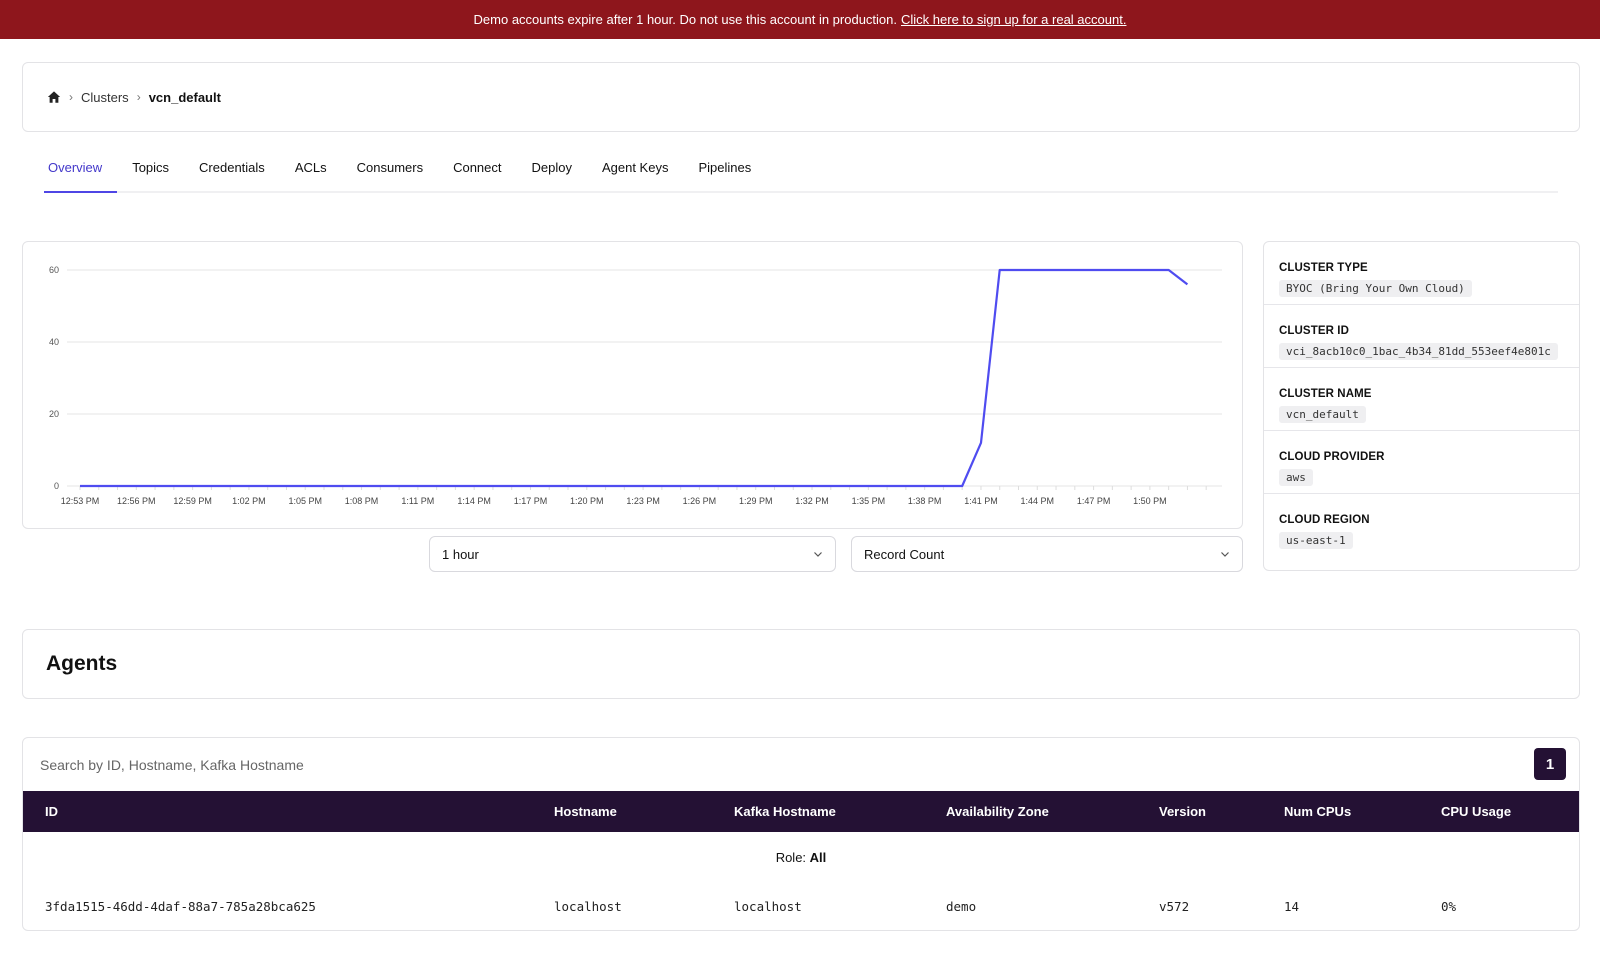  I want to click on agents-header: Agents, so click(801, 664).